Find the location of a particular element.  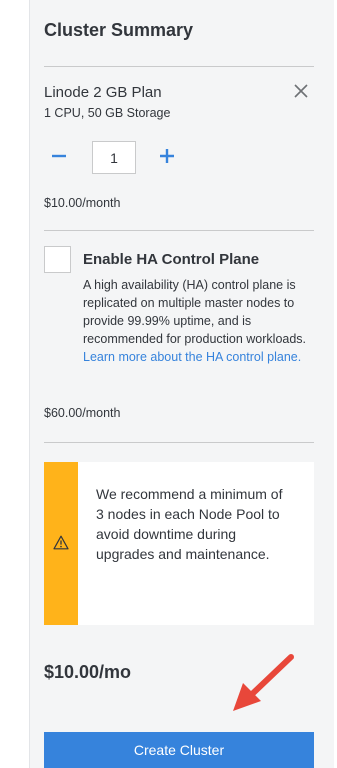

plus-icon is located at coordinates (167, 156).